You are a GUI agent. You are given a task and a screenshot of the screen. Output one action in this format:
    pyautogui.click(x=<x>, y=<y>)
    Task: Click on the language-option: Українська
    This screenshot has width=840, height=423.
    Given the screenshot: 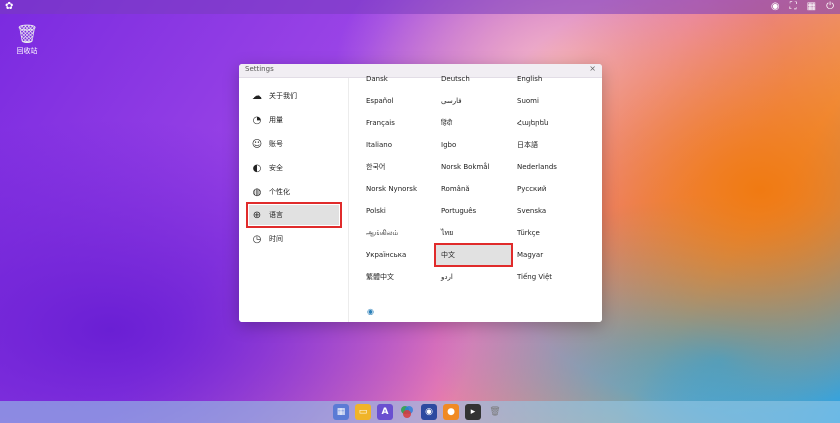 What is the action you would take?
    pyautogui.click(x=386, y=255)
    